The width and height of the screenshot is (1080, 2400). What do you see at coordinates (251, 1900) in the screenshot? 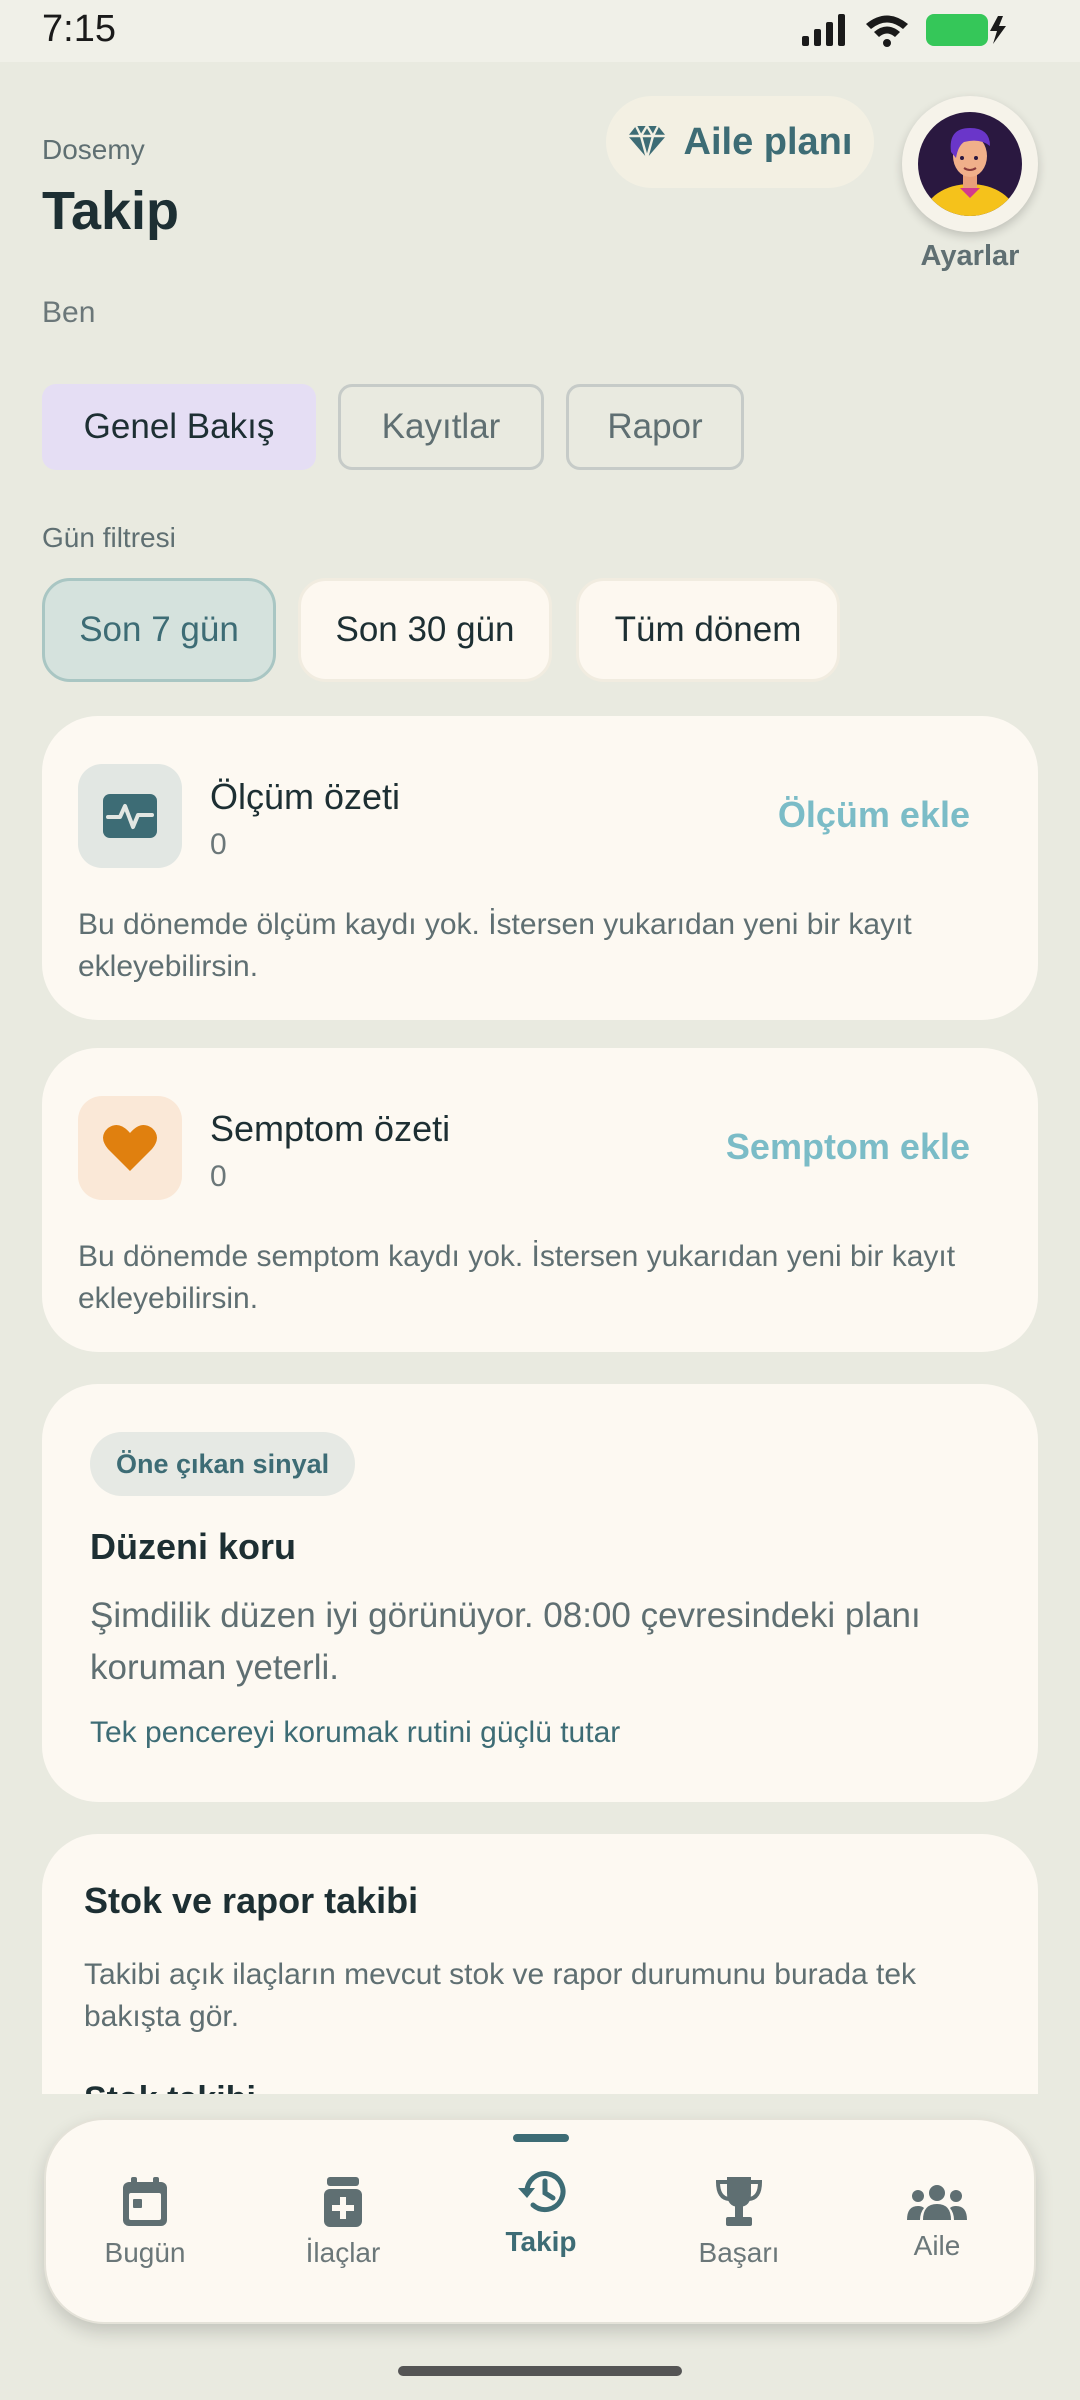
I see `stock-title: Stok ve rapor takibi` at bounding box center [251, 1900].